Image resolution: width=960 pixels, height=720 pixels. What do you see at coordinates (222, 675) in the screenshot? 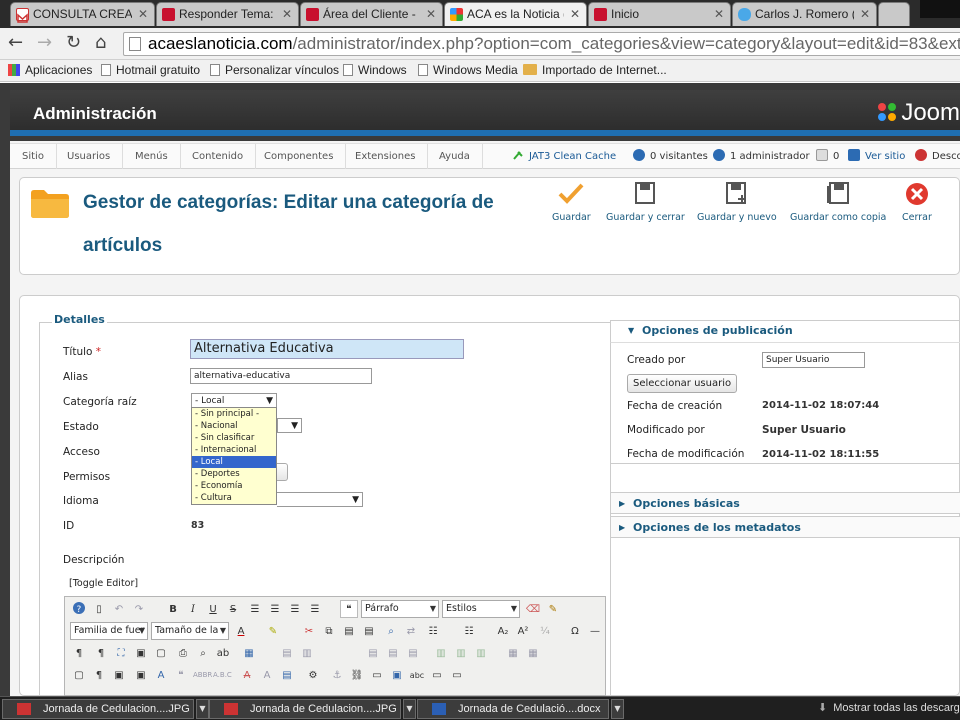
I see `acronym-icon: A.B.C` at bounding box center [222, 675].